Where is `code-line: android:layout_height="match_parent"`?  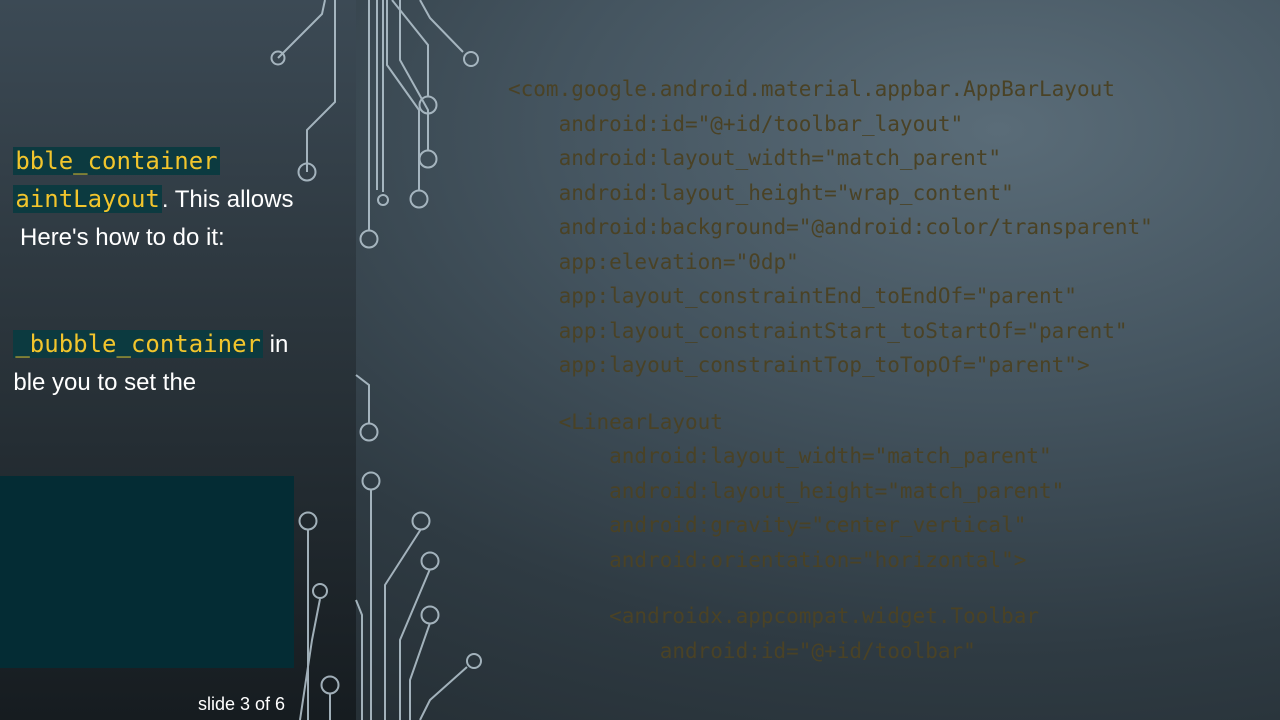 code-line: android:layout_height="match_parent" is located at coordinates (786, 490).